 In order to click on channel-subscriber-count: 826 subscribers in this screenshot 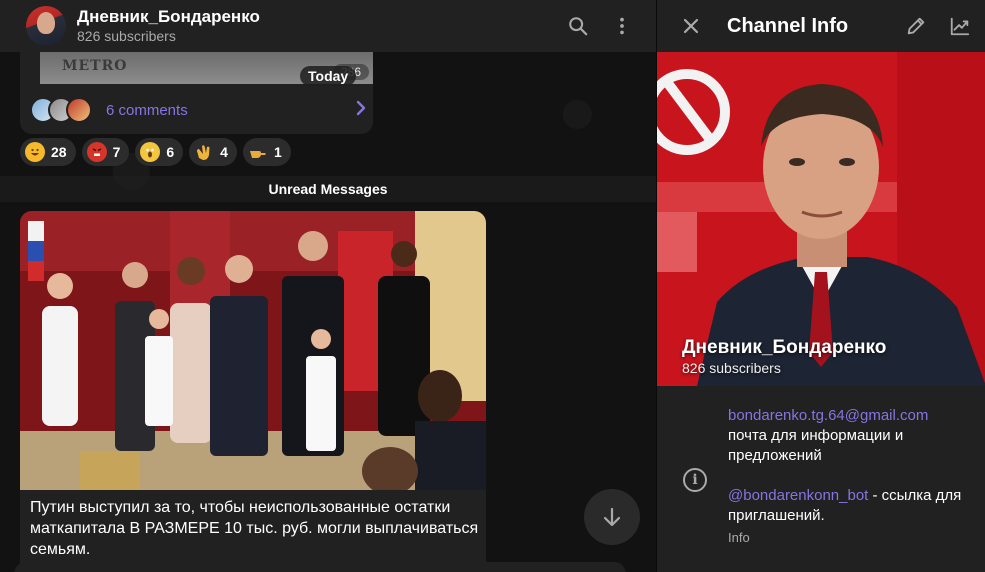, I will do `click(731, 368)`.